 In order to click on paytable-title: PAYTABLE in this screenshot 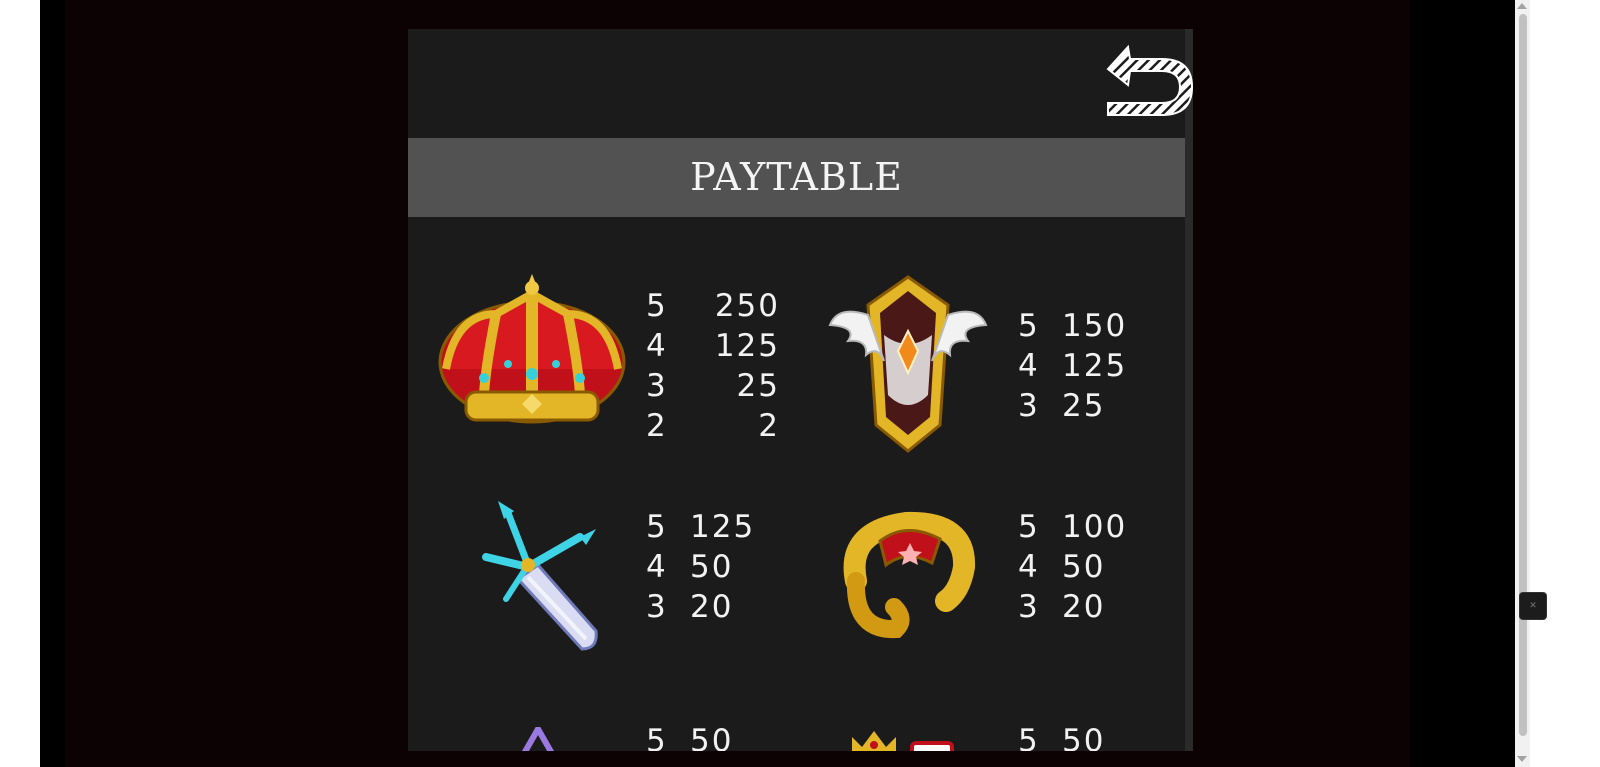, I will do `click(796, 177)`.